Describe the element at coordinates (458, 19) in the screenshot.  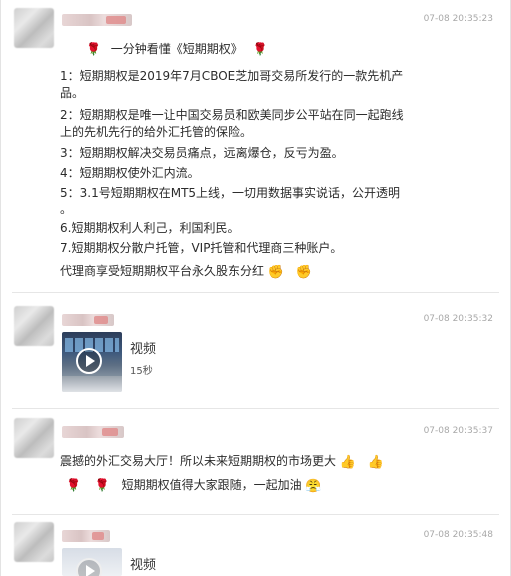
I see `timestamp: 07-08 20:35:23` at that location.